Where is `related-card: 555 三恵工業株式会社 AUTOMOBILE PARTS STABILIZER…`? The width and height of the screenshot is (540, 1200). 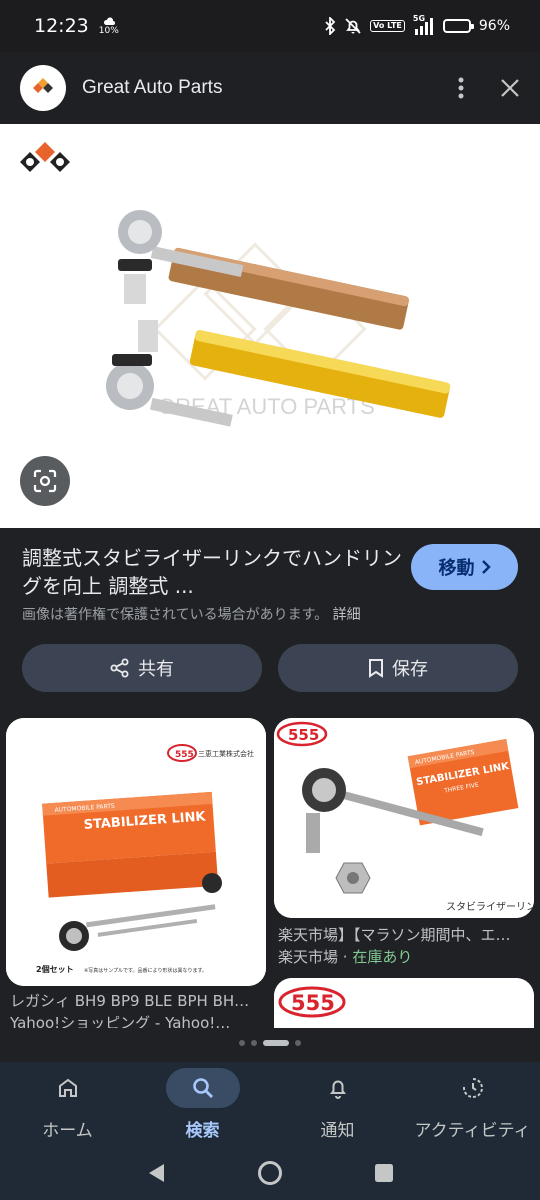 related-card: 555 三恵工業株式会社 AUTOMOBILE PARTS STABILIZER… is located at coordinates (136, 852).